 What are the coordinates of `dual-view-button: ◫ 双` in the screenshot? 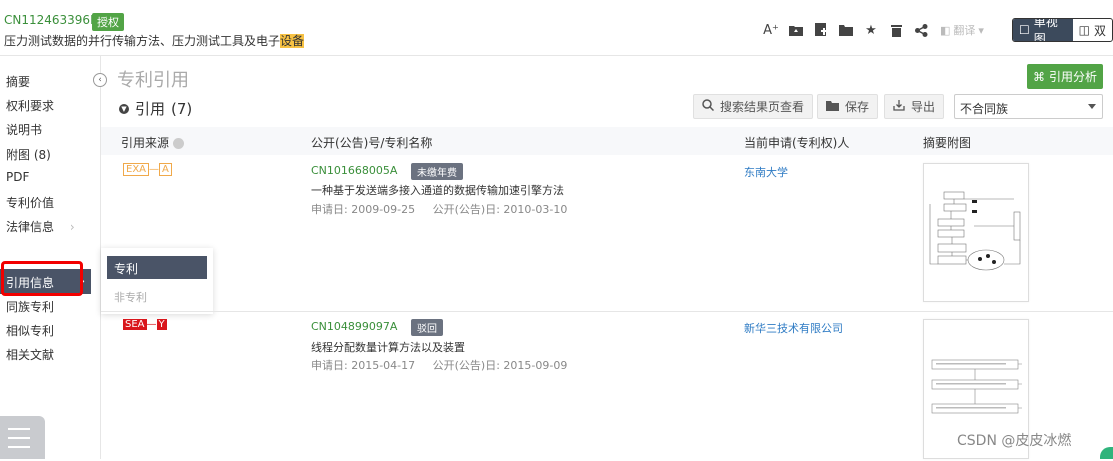 It's located at (1092, 30).